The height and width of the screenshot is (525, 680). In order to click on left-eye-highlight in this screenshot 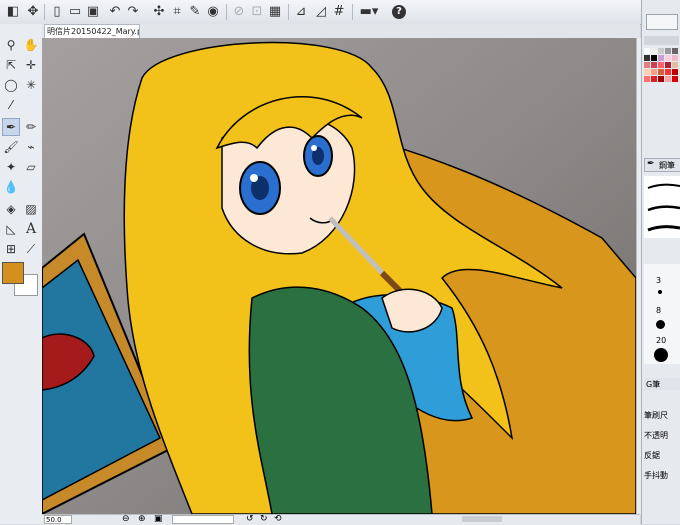, I will do `click(254, 178)`.